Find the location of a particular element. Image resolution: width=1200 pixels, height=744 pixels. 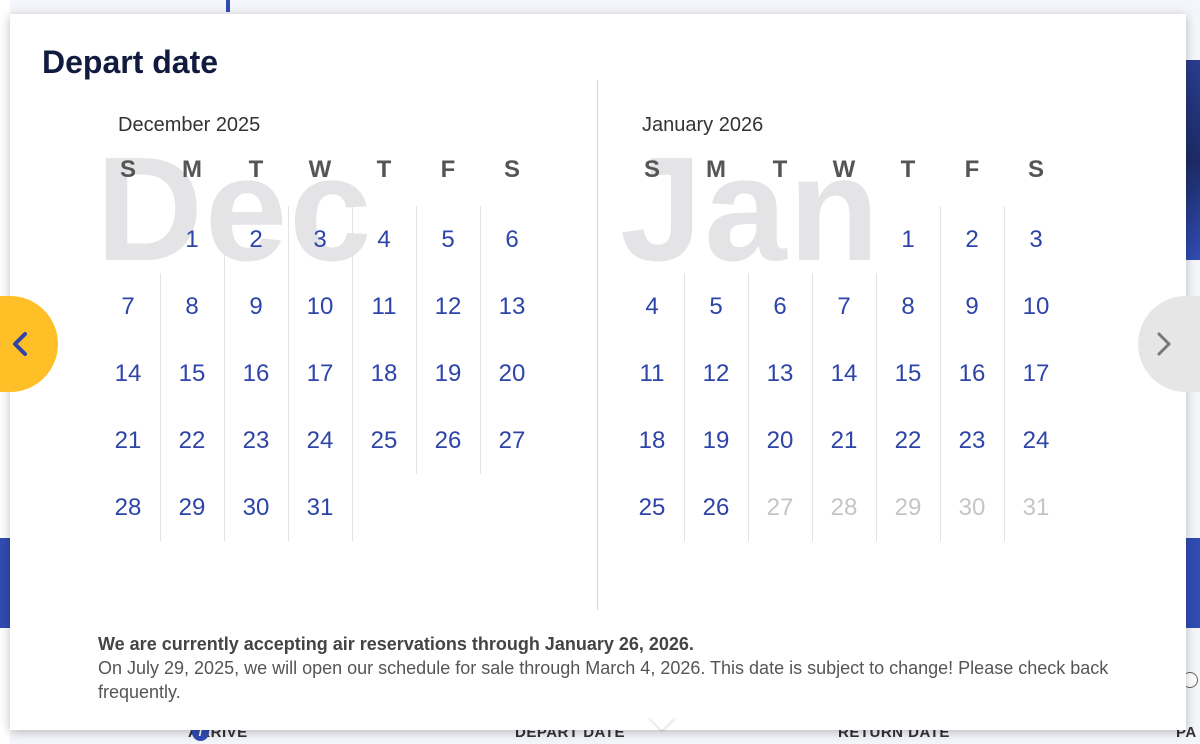

background-top-accent is located at coordinates (228, 6).